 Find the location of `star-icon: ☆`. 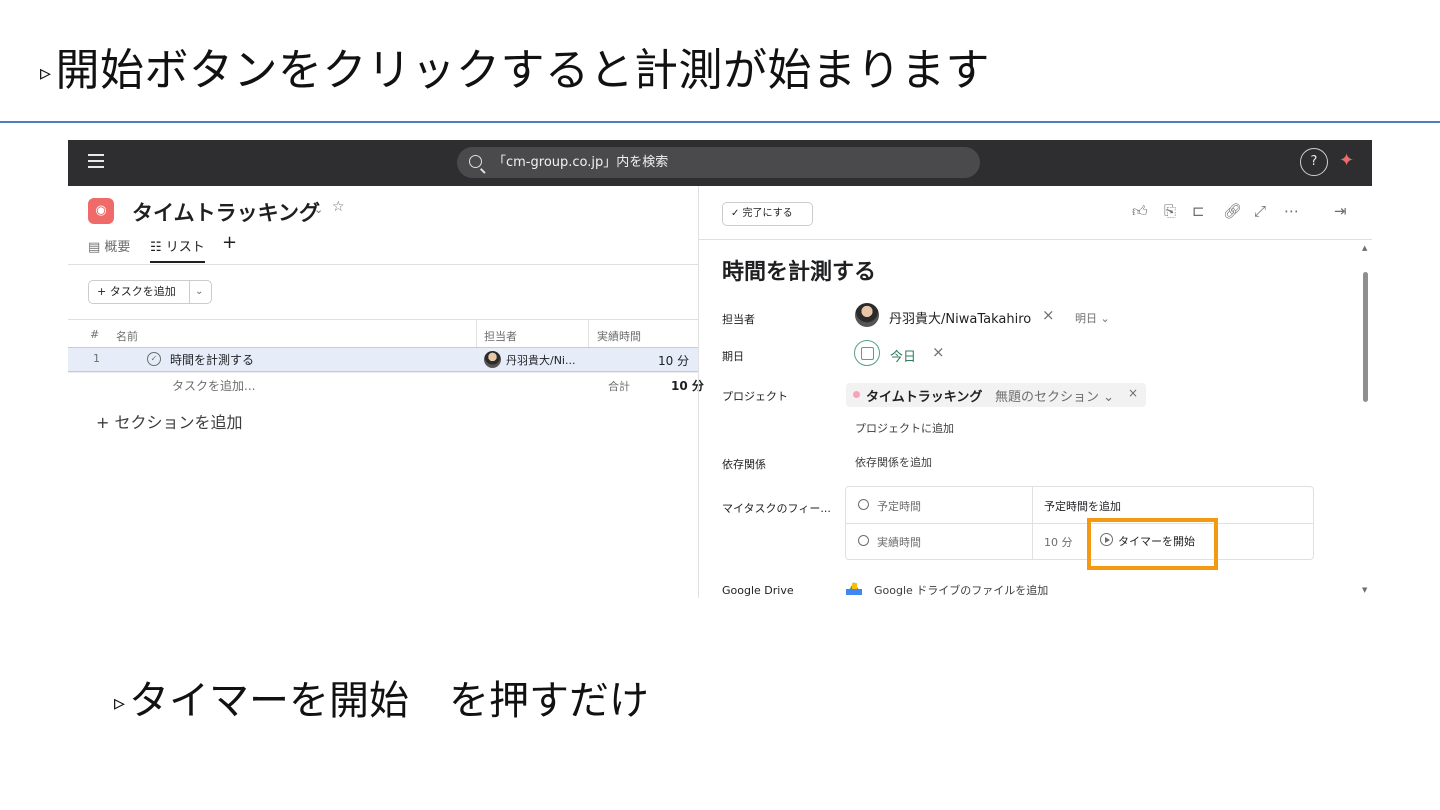

star-icon: ☆ is located at coordinates (338, 207).